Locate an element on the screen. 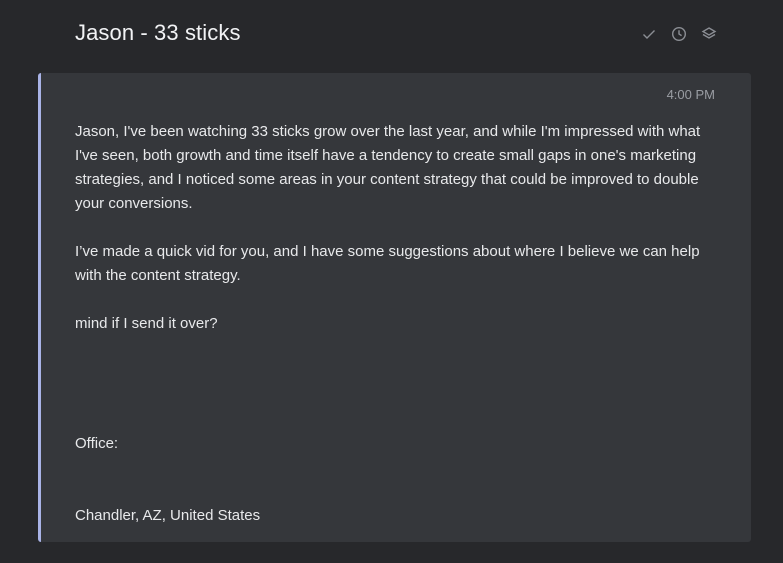 The width and height of the screenshot is (783, 563). layers-icon is located at coordinates (709, 33).